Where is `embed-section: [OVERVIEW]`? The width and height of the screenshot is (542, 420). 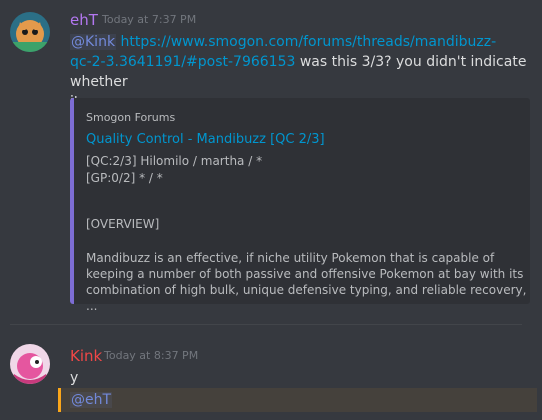 embed-section: [OVERVIEW] is located at coordinates (123, 224).